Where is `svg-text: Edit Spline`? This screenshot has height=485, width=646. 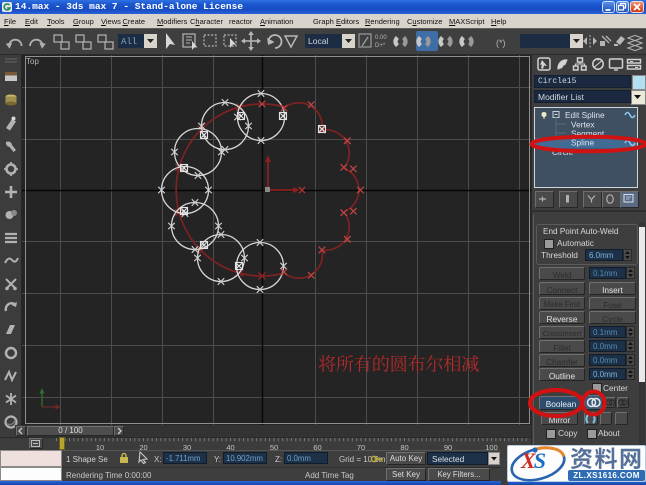 svg-text: Edit Spline is located at coordinates (585, 115).